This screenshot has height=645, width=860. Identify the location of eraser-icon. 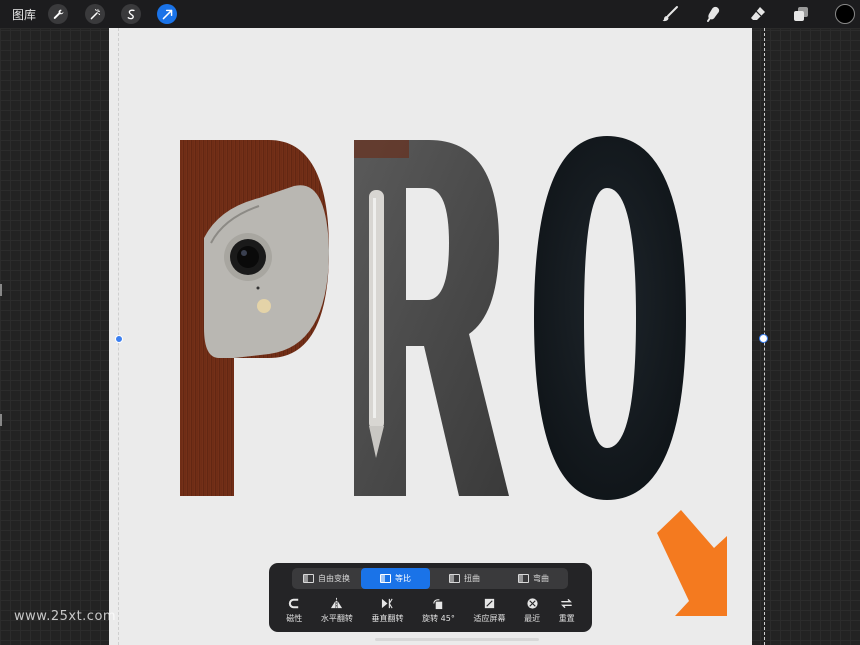
(758, 14).